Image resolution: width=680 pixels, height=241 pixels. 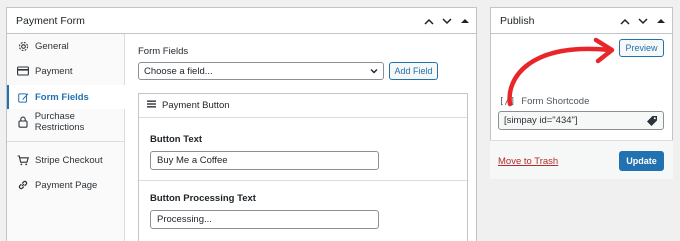 I want to click on copy-tag-icon, so click(x=652, y=122).